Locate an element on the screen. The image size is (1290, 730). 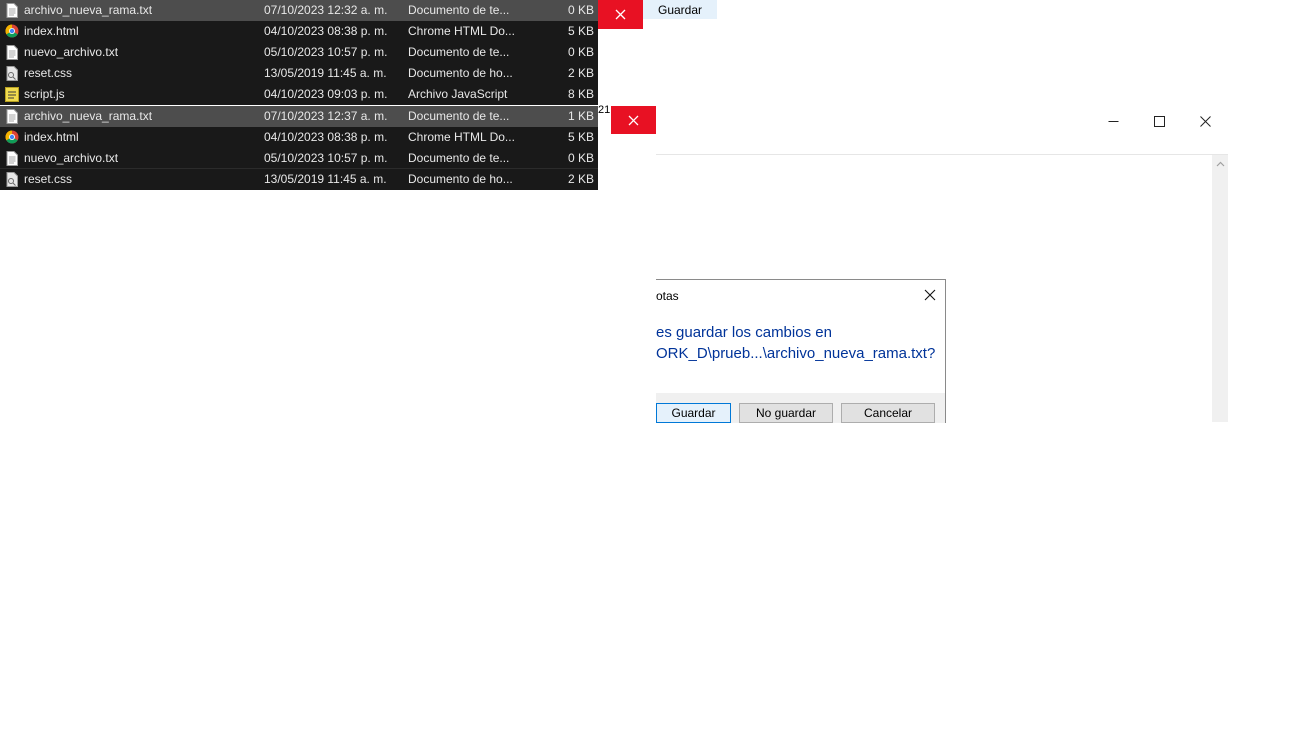
maximize-icon is located at coordinates (1159, 121).